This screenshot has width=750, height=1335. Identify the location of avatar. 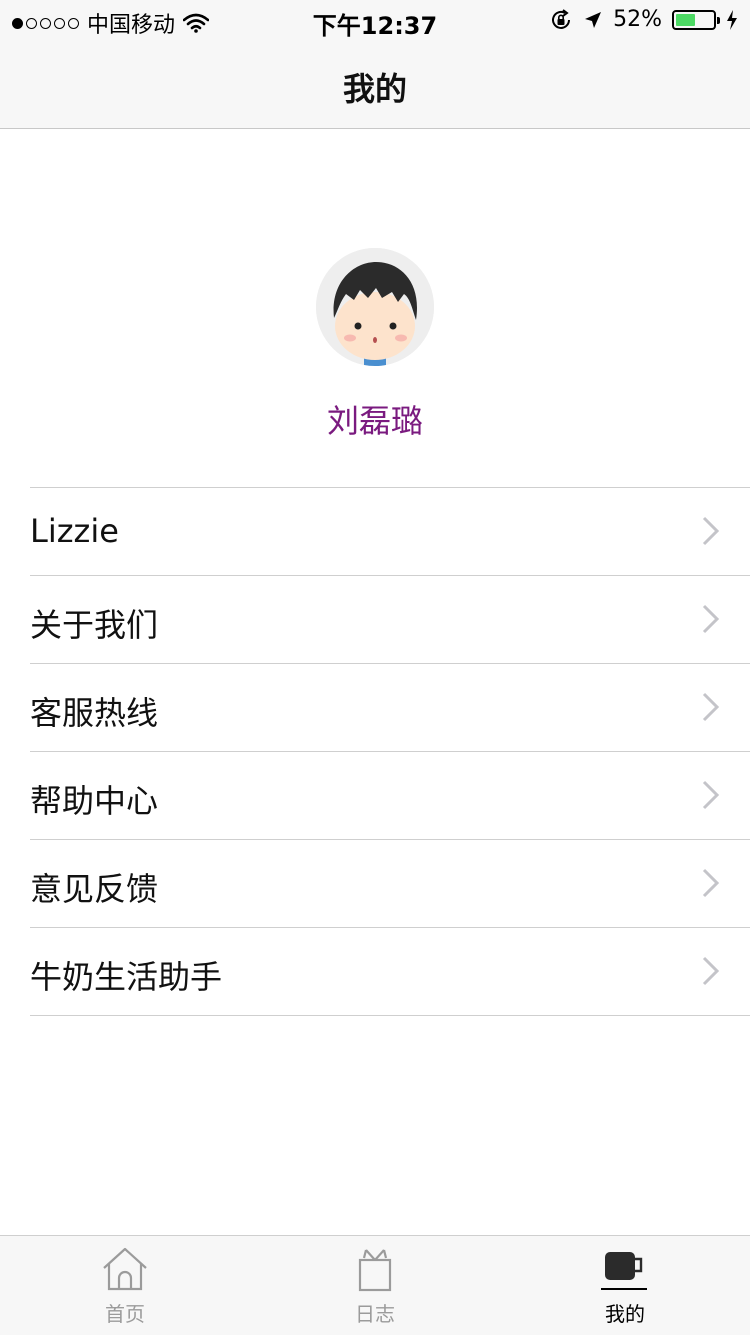
(375, 307).